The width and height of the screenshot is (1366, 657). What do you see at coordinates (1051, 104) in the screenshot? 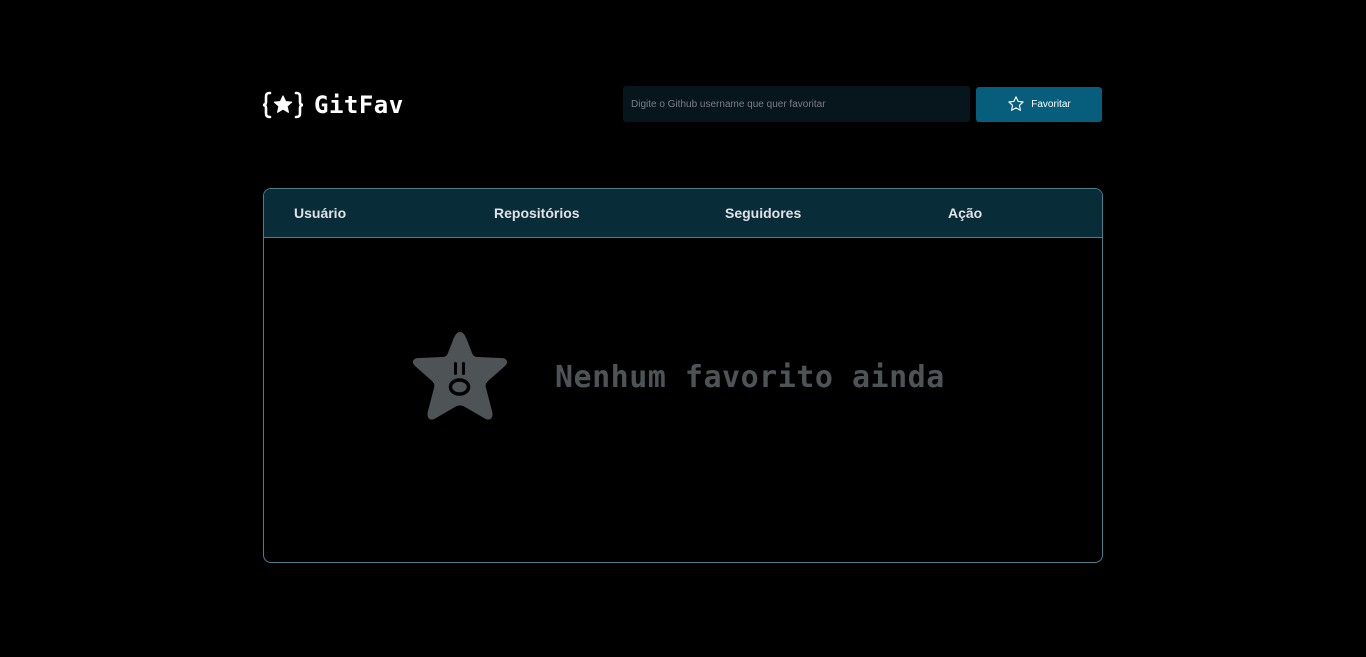
I see `favorite-button-label: Favoritar` at bounding box center [1051, 104].